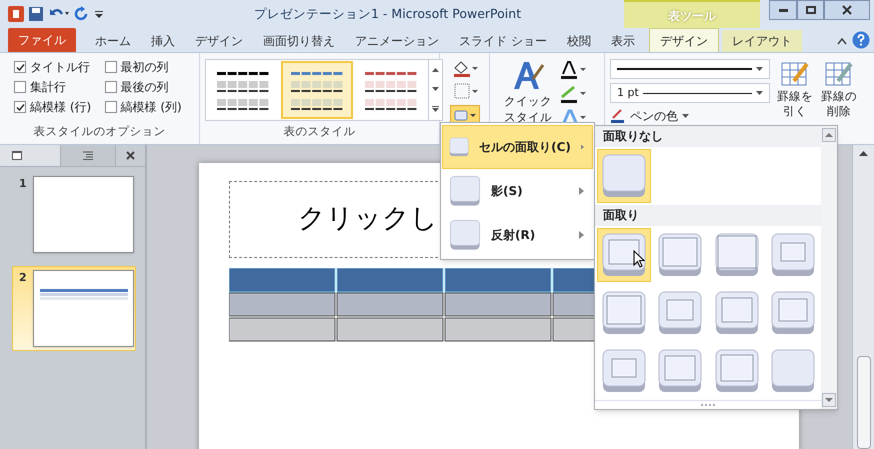 The image size is (874, 449). Describe the element at coordinates (74, 308) in the screenshot. I see `slide-thumbnail-item: 2` at that location.